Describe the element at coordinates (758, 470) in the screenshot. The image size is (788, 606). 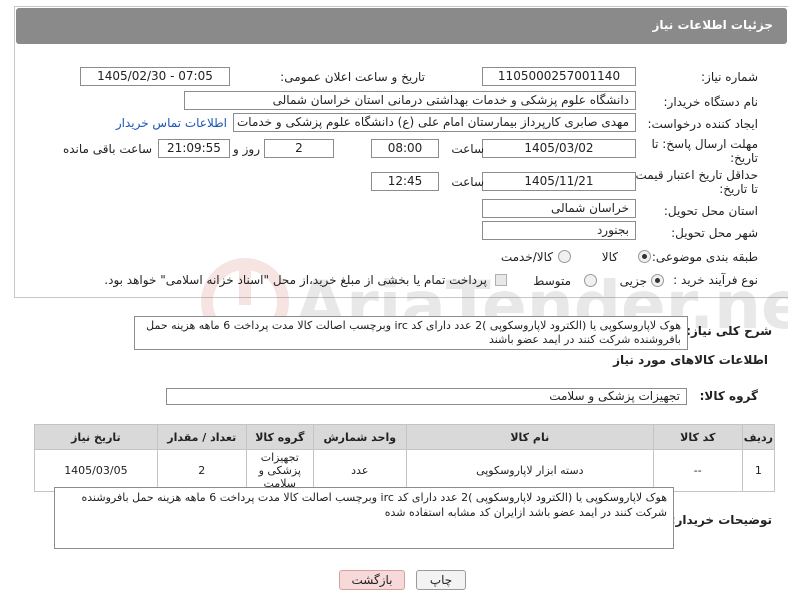
I see `cell-row: 1` at that location.